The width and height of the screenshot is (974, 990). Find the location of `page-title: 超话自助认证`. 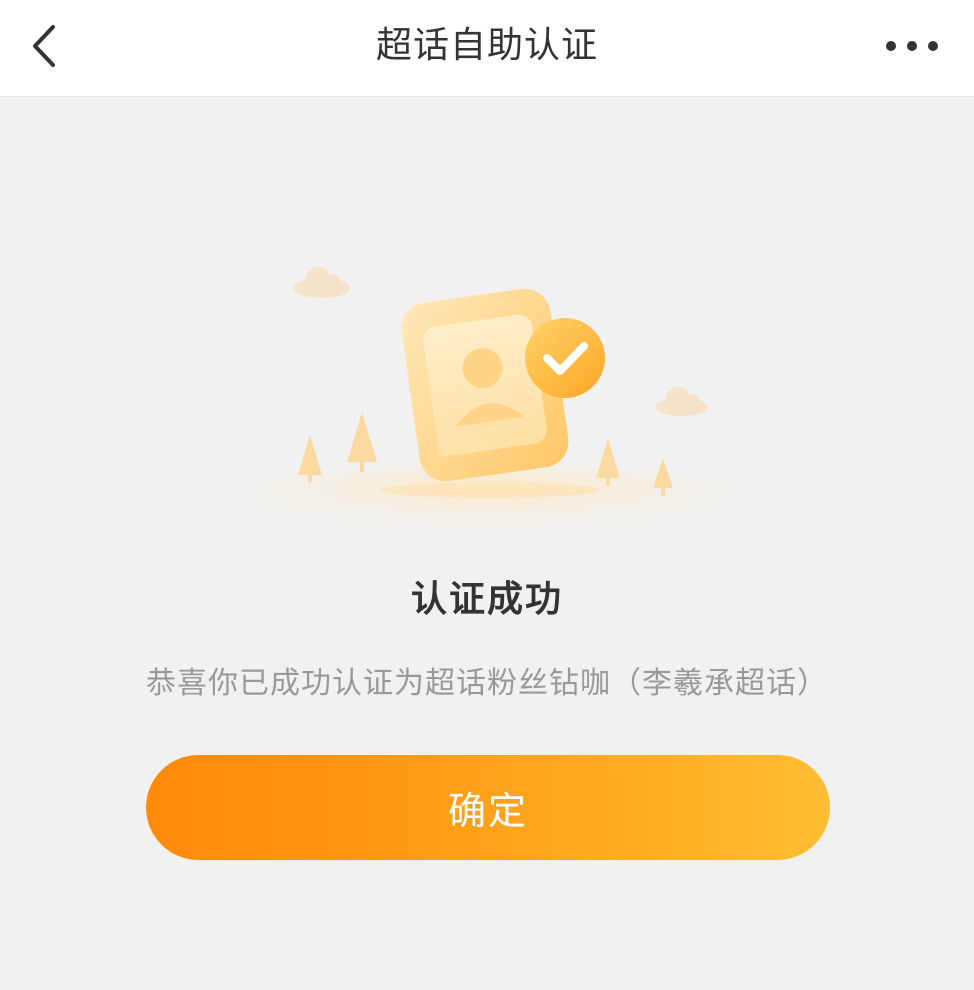

page-title: 超话自助认证 is located at coordinates (486, 45).